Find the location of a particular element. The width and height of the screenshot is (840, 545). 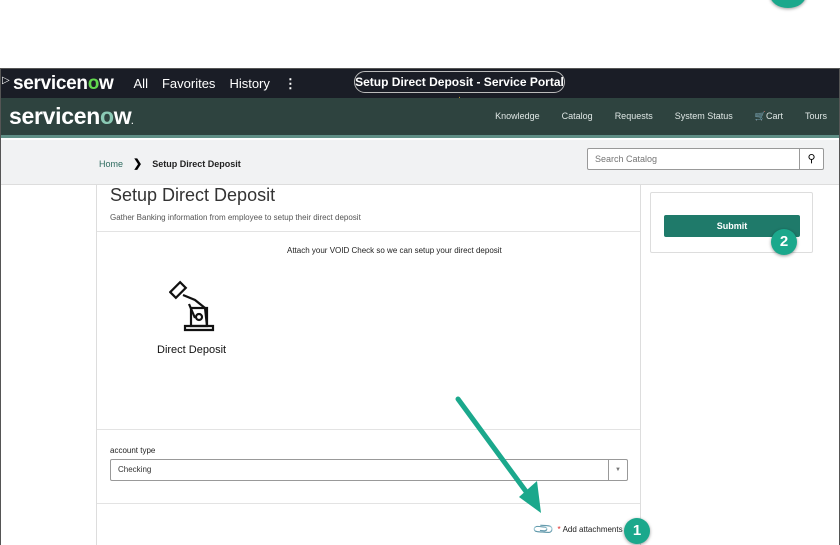

annotation-badge-1: 1 is located at coordinates (637, 531).